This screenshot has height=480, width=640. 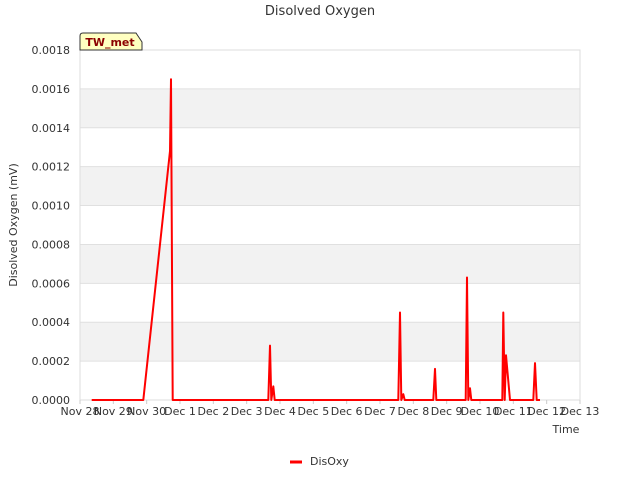 What do you see at coordinates (347, 411) in the screenshot?
I see `x-tick-label: Dec 6` at bounding box center [347, 411].